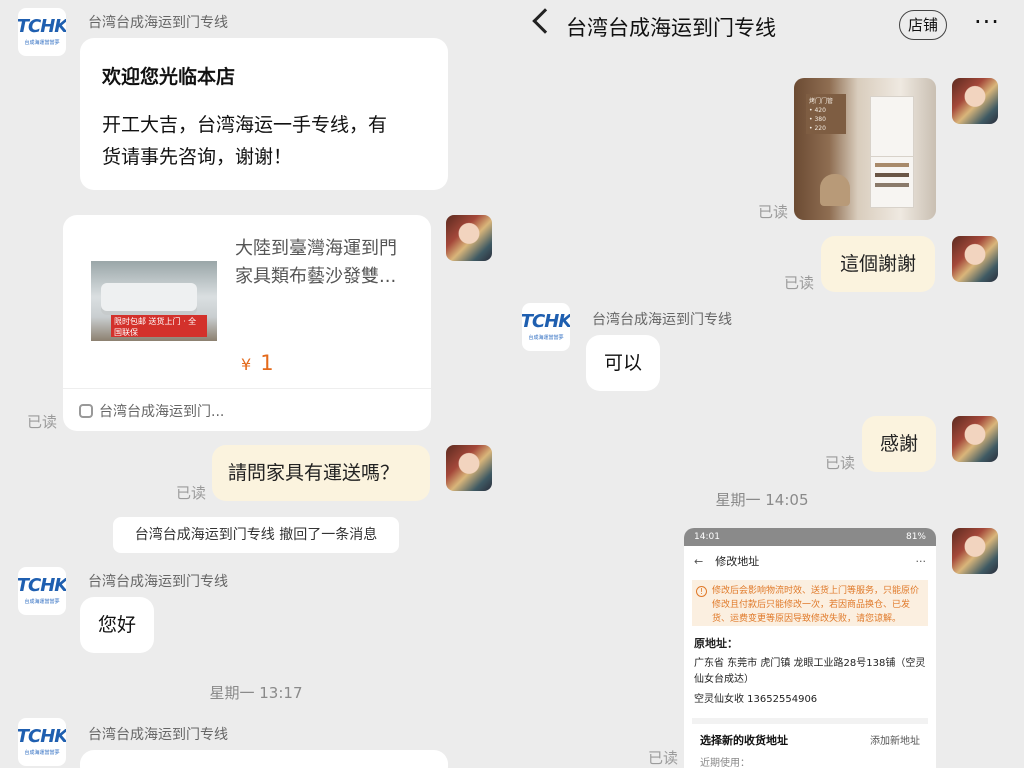  What do you see at coordinates (86, 411) in the screenshot?
I see `shop-icon` at bounding box center [86, 411].